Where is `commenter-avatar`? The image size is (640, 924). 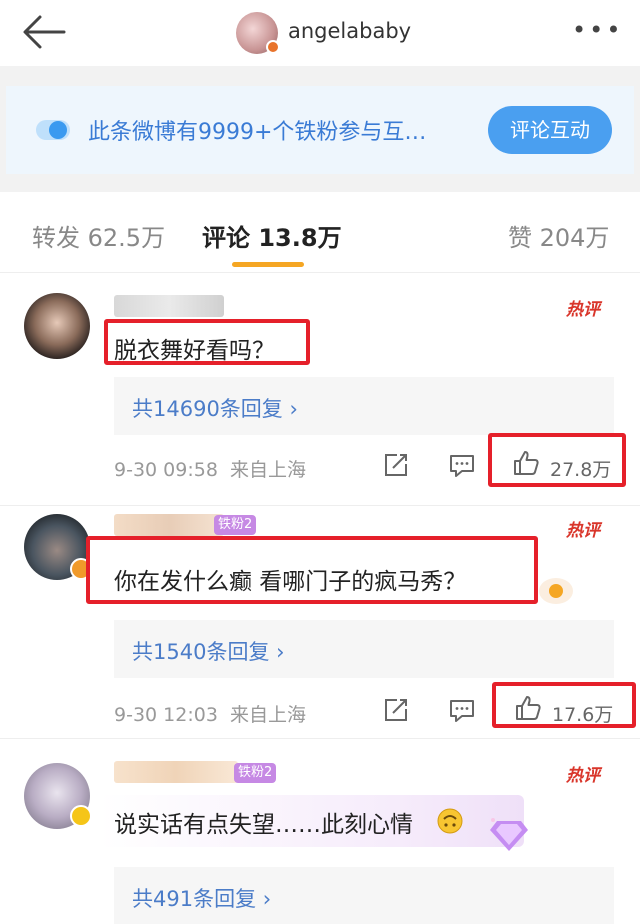
commenter-avatar is located at coordinates (57, 326).